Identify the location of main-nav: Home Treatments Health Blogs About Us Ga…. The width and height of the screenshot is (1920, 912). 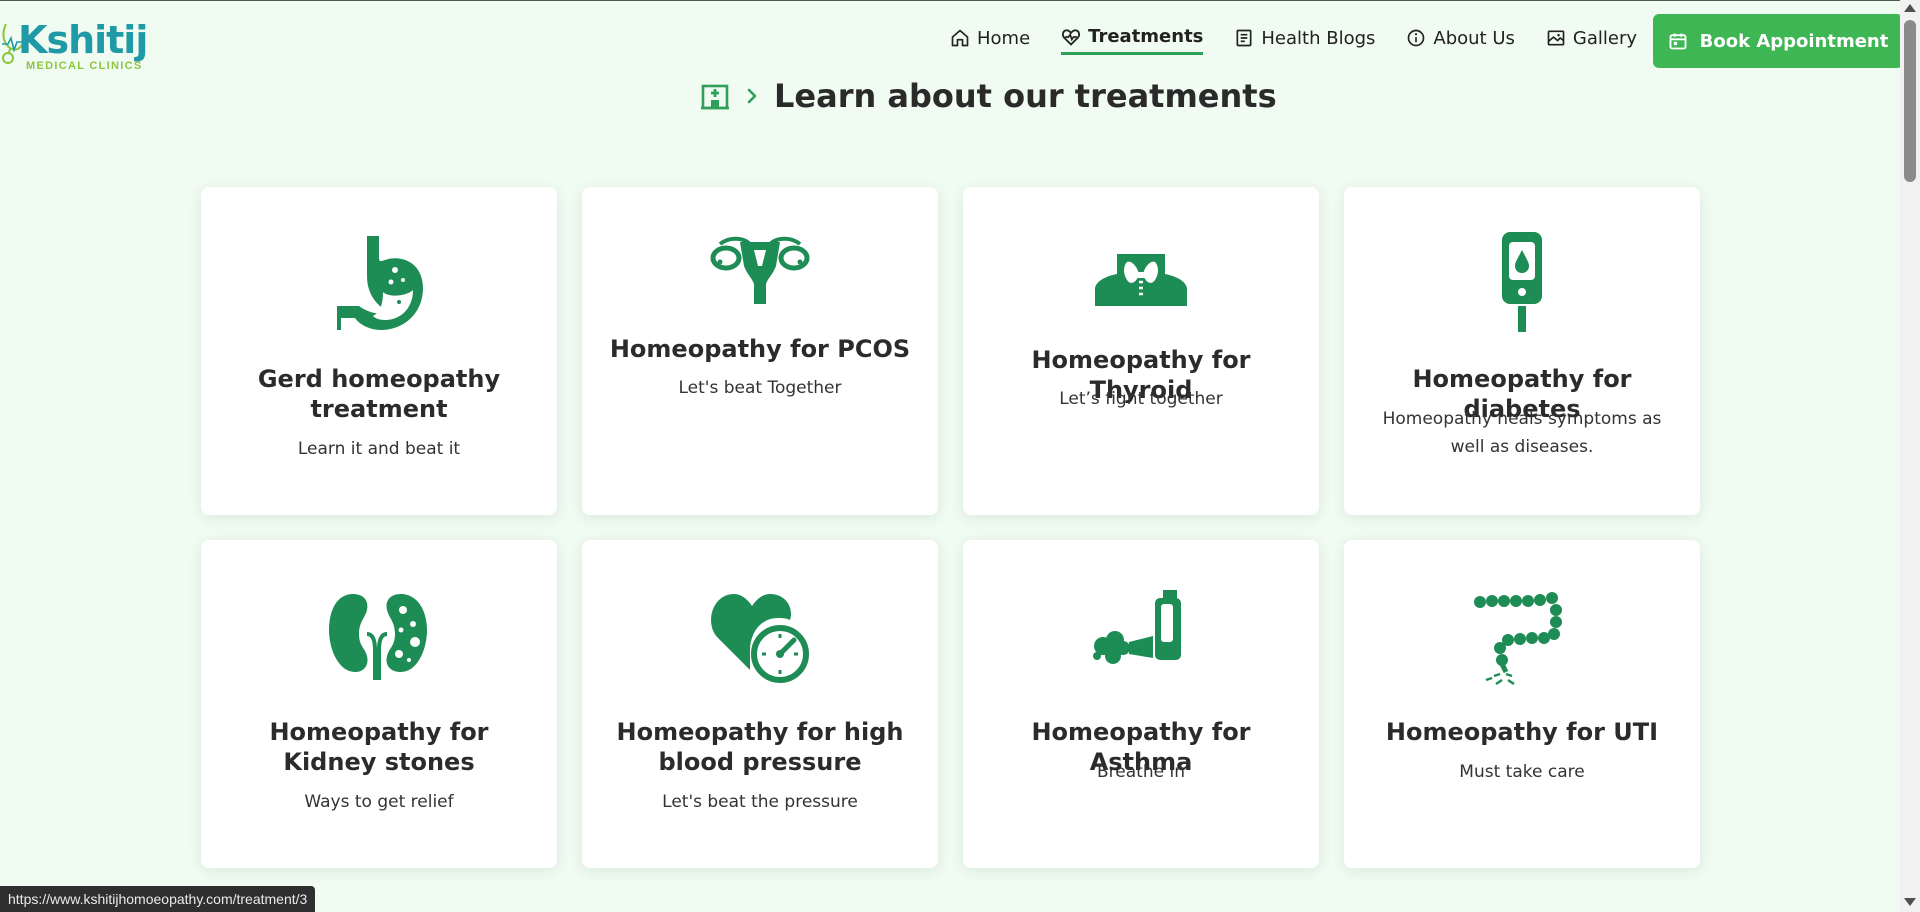
(1309, 40).